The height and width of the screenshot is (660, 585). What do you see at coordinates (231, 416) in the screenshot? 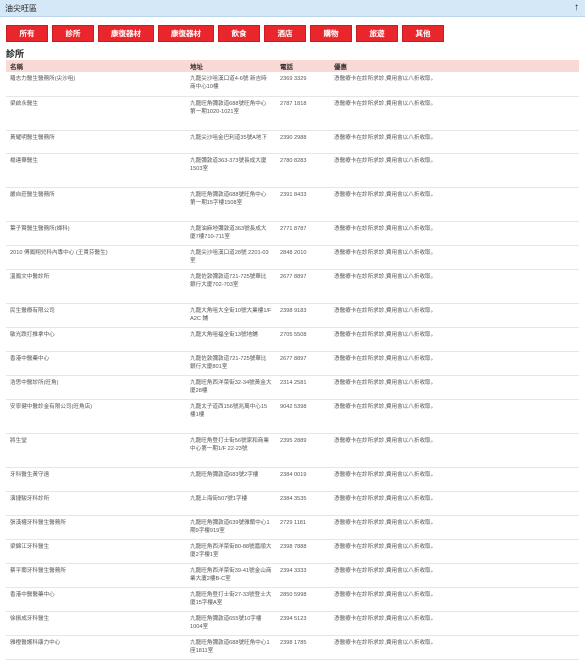
I see `cell-address: 九龍太子道西156號兆萬中心15樓1樓` at bounding box center [231, 416].